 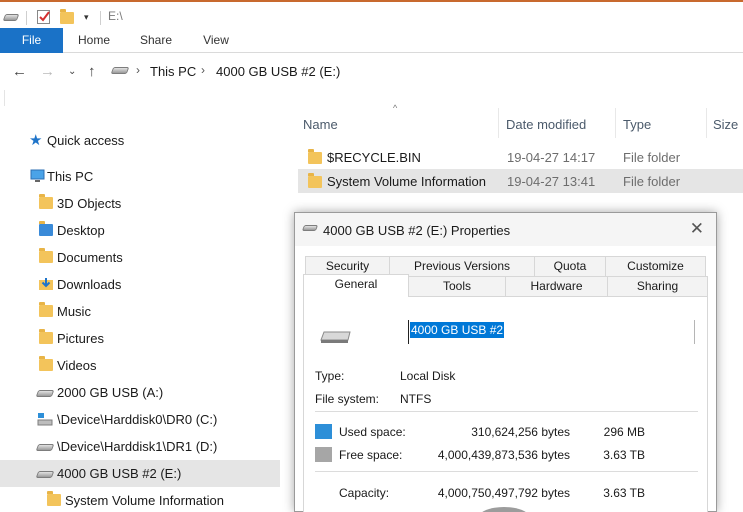 What do you see at coordinates (416, 399) in the screenshot?
I see `file-system-value: NTFS` at bounding box center [416, 399].